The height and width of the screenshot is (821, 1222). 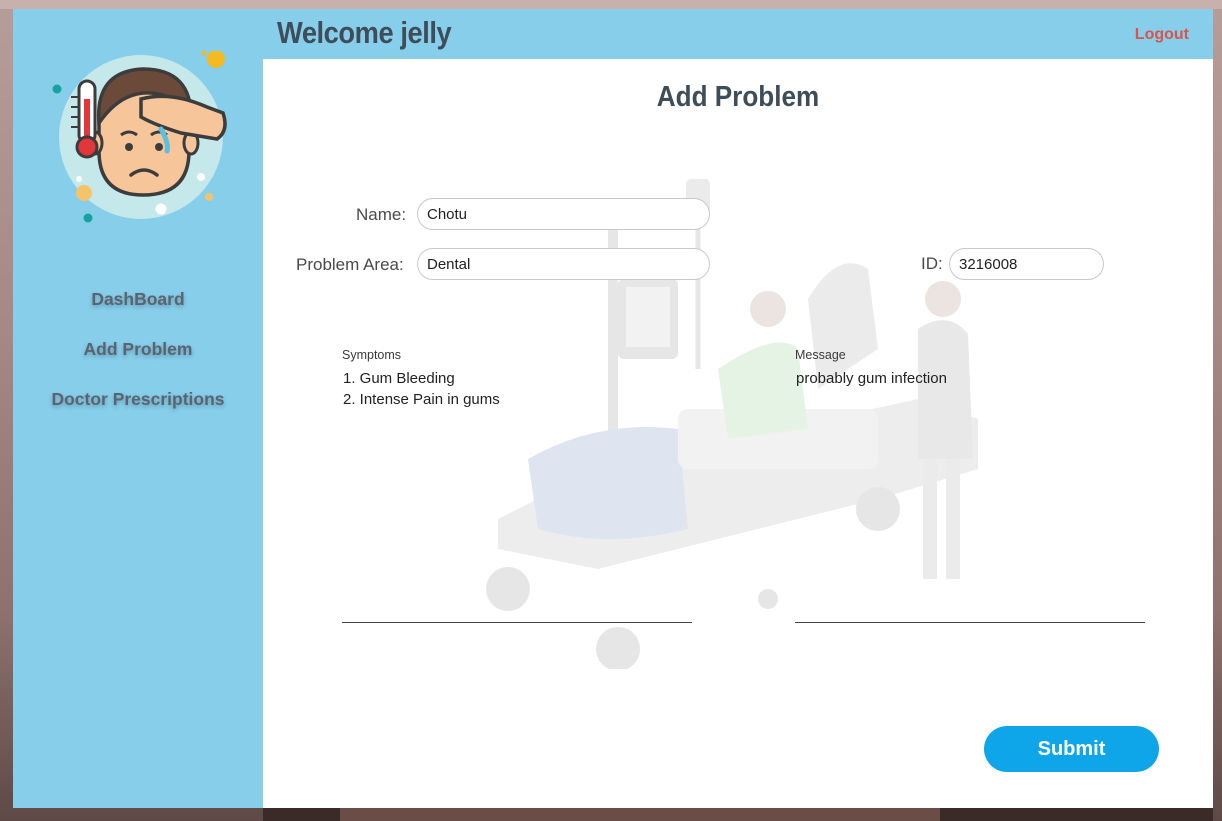 What do you see at coordinates (138, 349) in the screenshot?
I see `sidebar-item-add-problem: Add Problem` at bounding box center [138, 349].